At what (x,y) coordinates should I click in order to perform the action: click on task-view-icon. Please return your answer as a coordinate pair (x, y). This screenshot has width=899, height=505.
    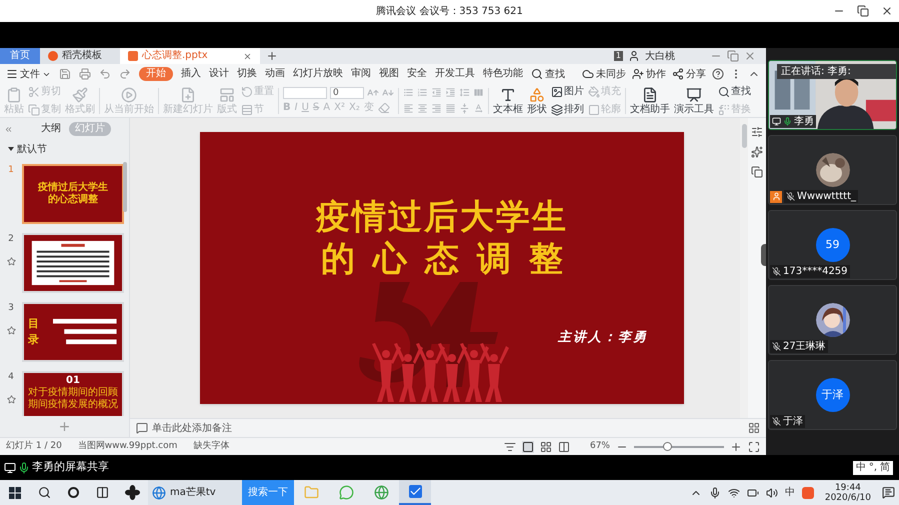
    Looking at the image, I should click on (102, 492).